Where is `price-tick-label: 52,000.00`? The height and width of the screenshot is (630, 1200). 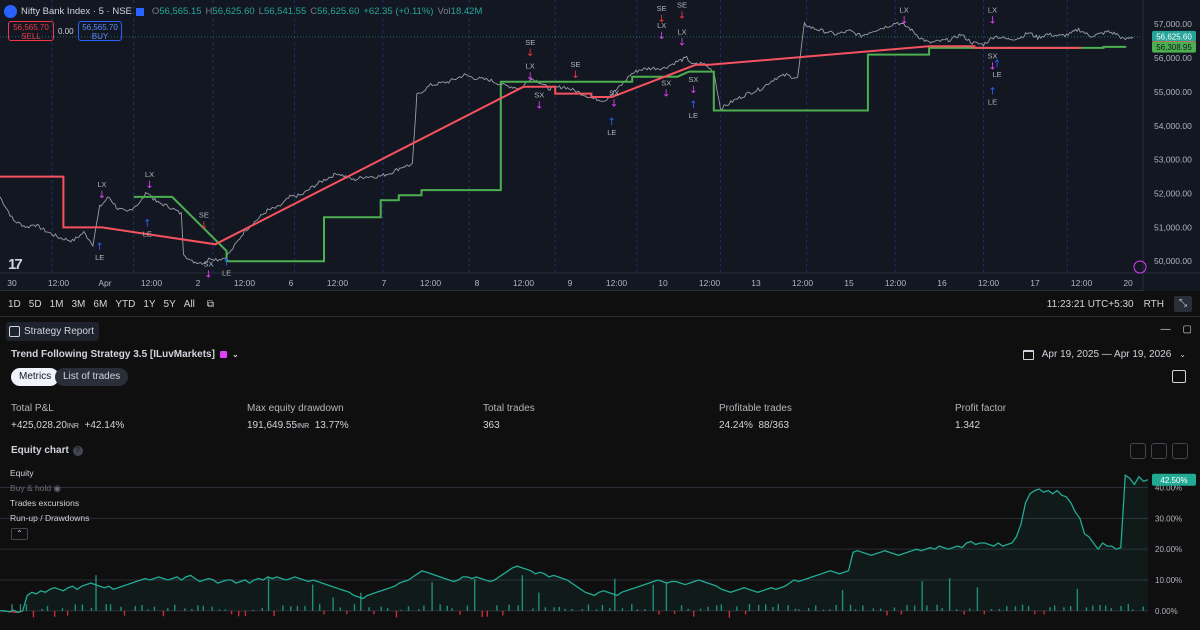
price-tick-label: 52,000.00 is located at coordinates (1173, 193).